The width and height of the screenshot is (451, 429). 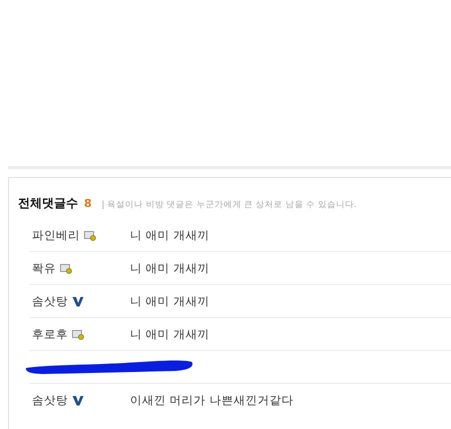 I want to click on comment-count: 8, so click(x=88, y=203).